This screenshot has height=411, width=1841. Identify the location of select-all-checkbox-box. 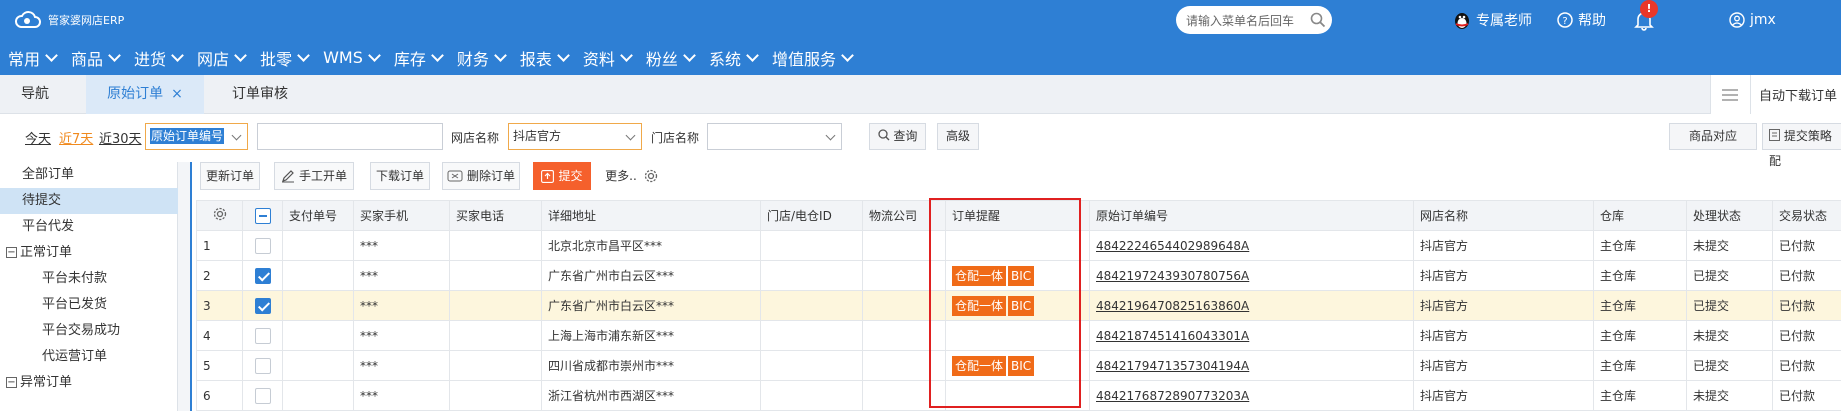
(262, 215).